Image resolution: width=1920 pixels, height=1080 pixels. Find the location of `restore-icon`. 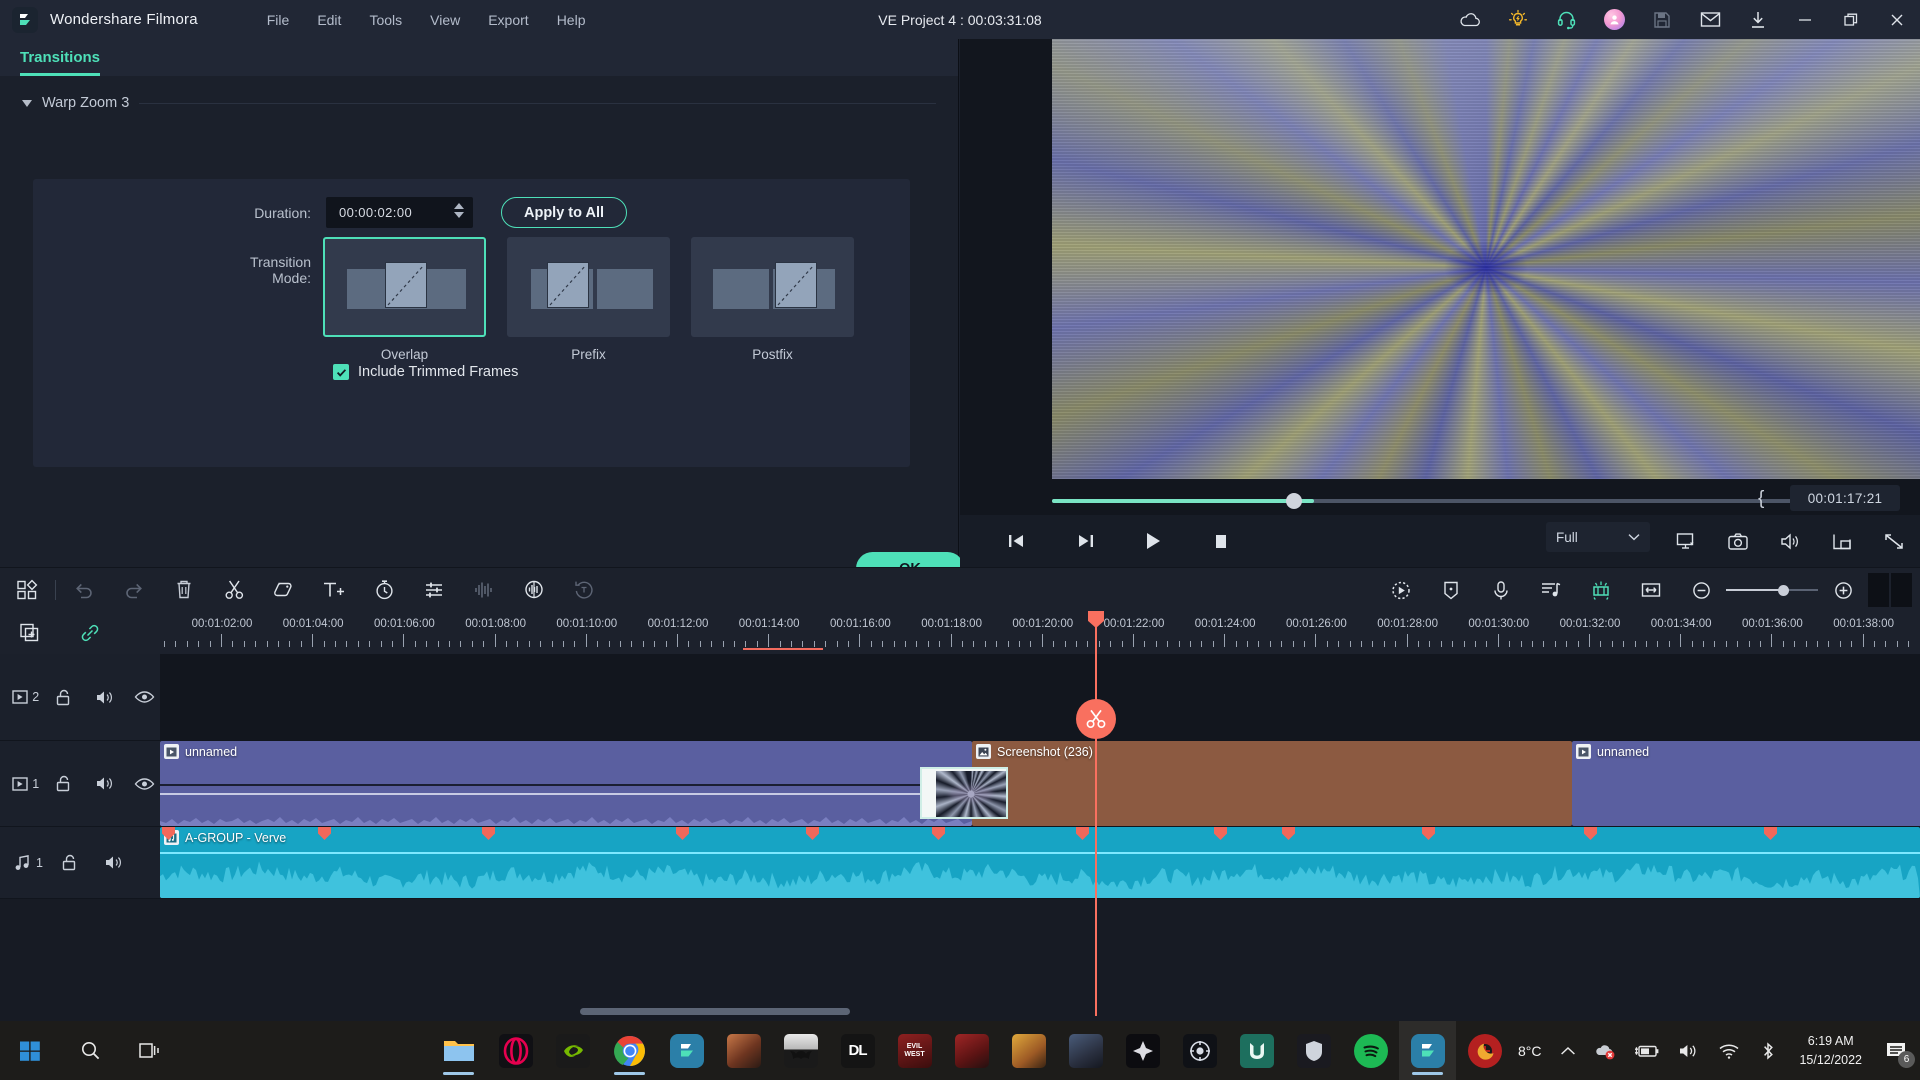

restore-icon is located at coordinates (1851, 19).